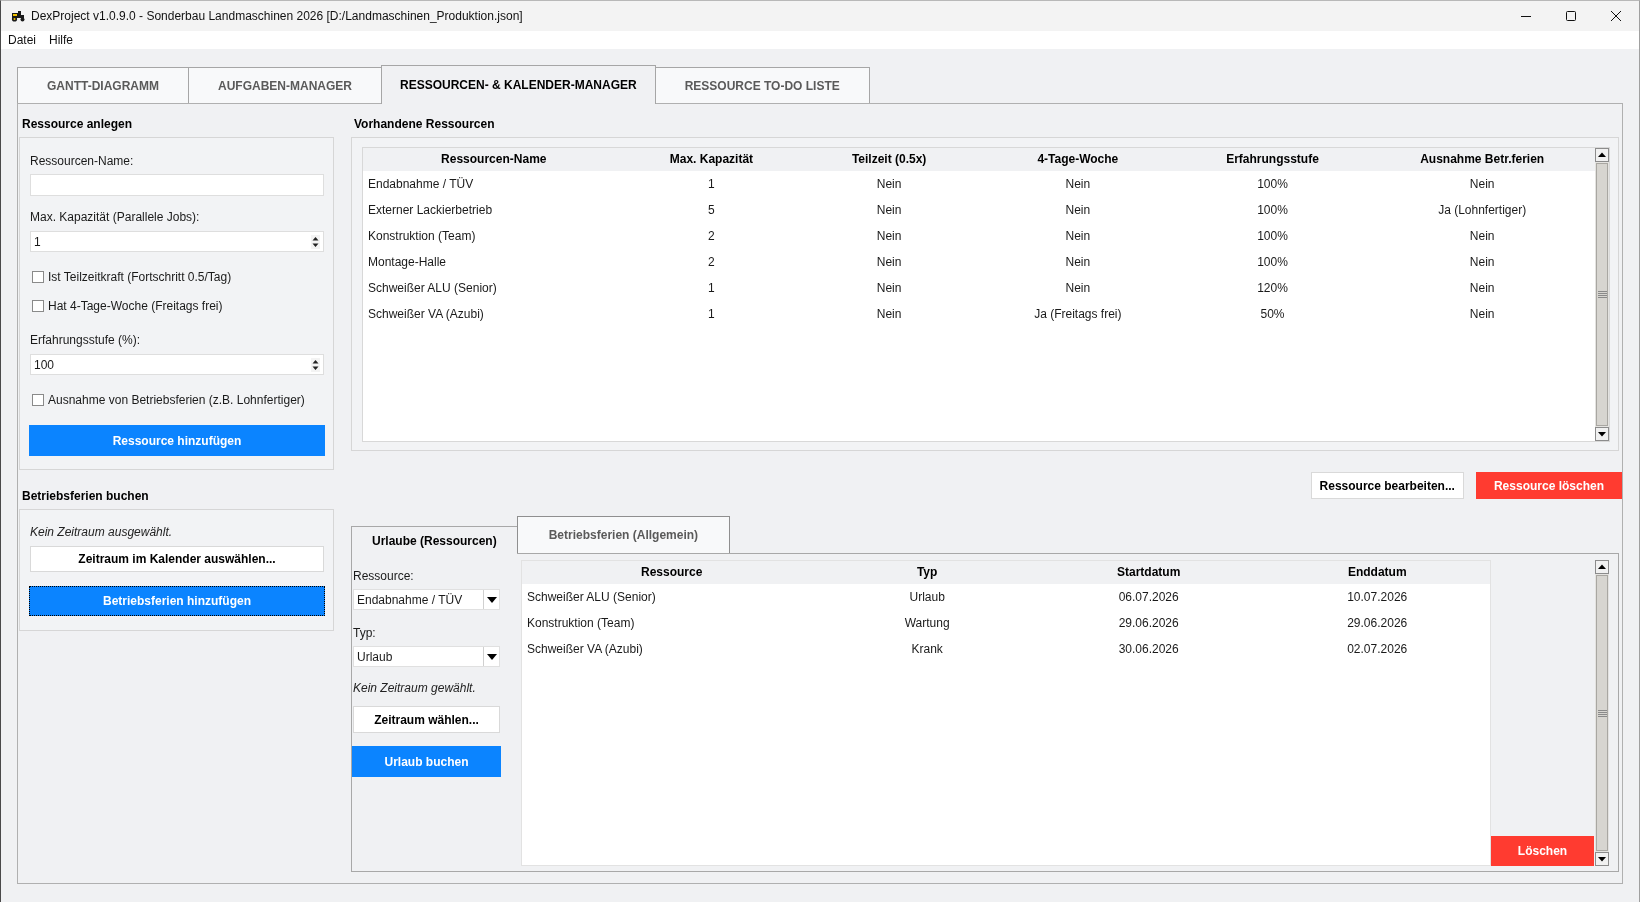 This screenshot has height=902, width=1640. Describe the element at coordinates (1078, 159) in the screenshot. I see `column-header: 4-Tage-Woche` at that location.